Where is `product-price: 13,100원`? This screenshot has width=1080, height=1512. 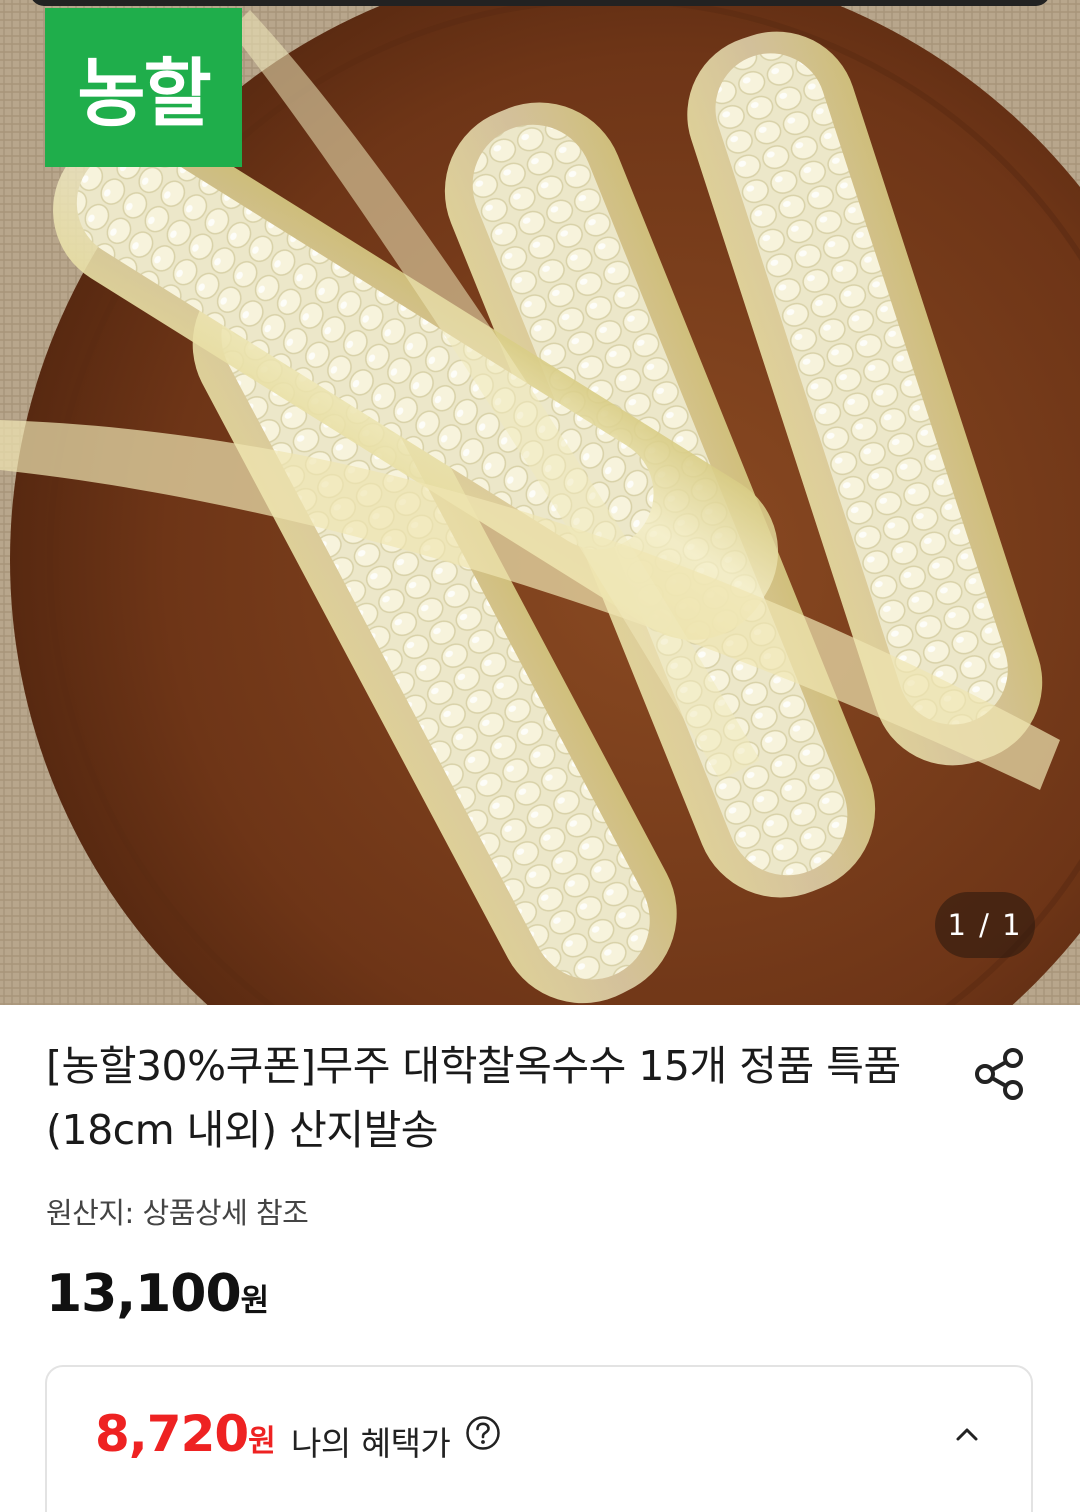
product-price: 13,100원 is located at coordinates (157, 1294).